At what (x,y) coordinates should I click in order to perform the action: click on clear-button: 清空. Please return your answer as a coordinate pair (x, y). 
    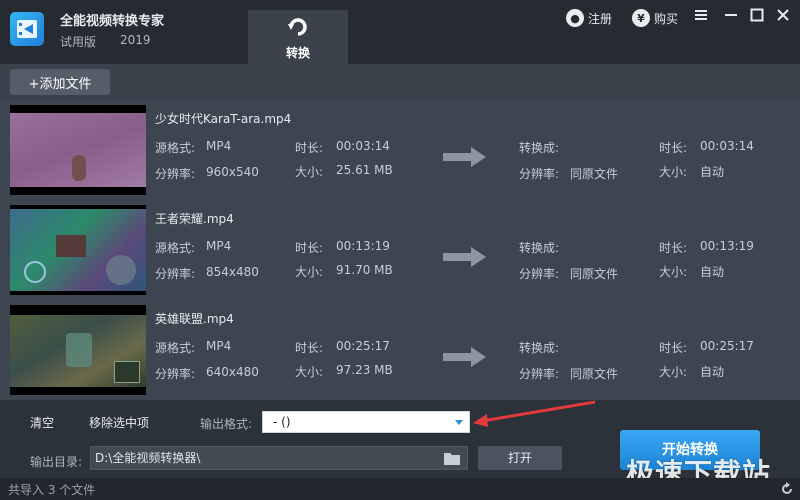
    Looking at the image, I should click on (42, 422).